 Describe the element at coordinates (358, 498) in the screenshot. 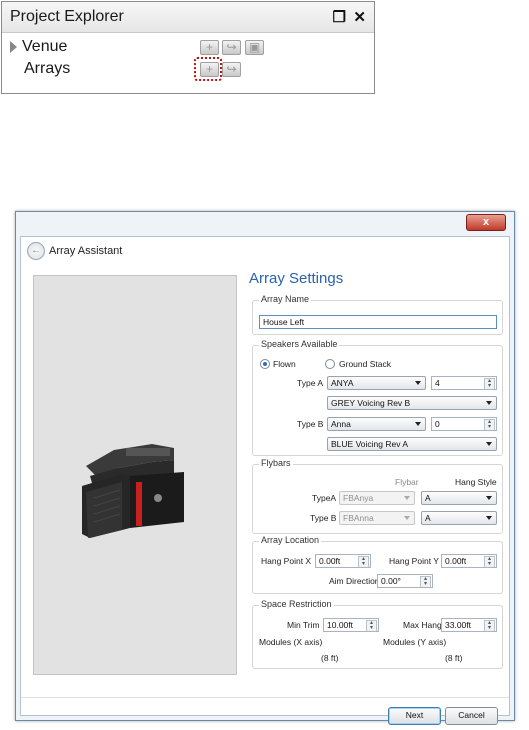

I see `select-value: FBAnya` at that location.